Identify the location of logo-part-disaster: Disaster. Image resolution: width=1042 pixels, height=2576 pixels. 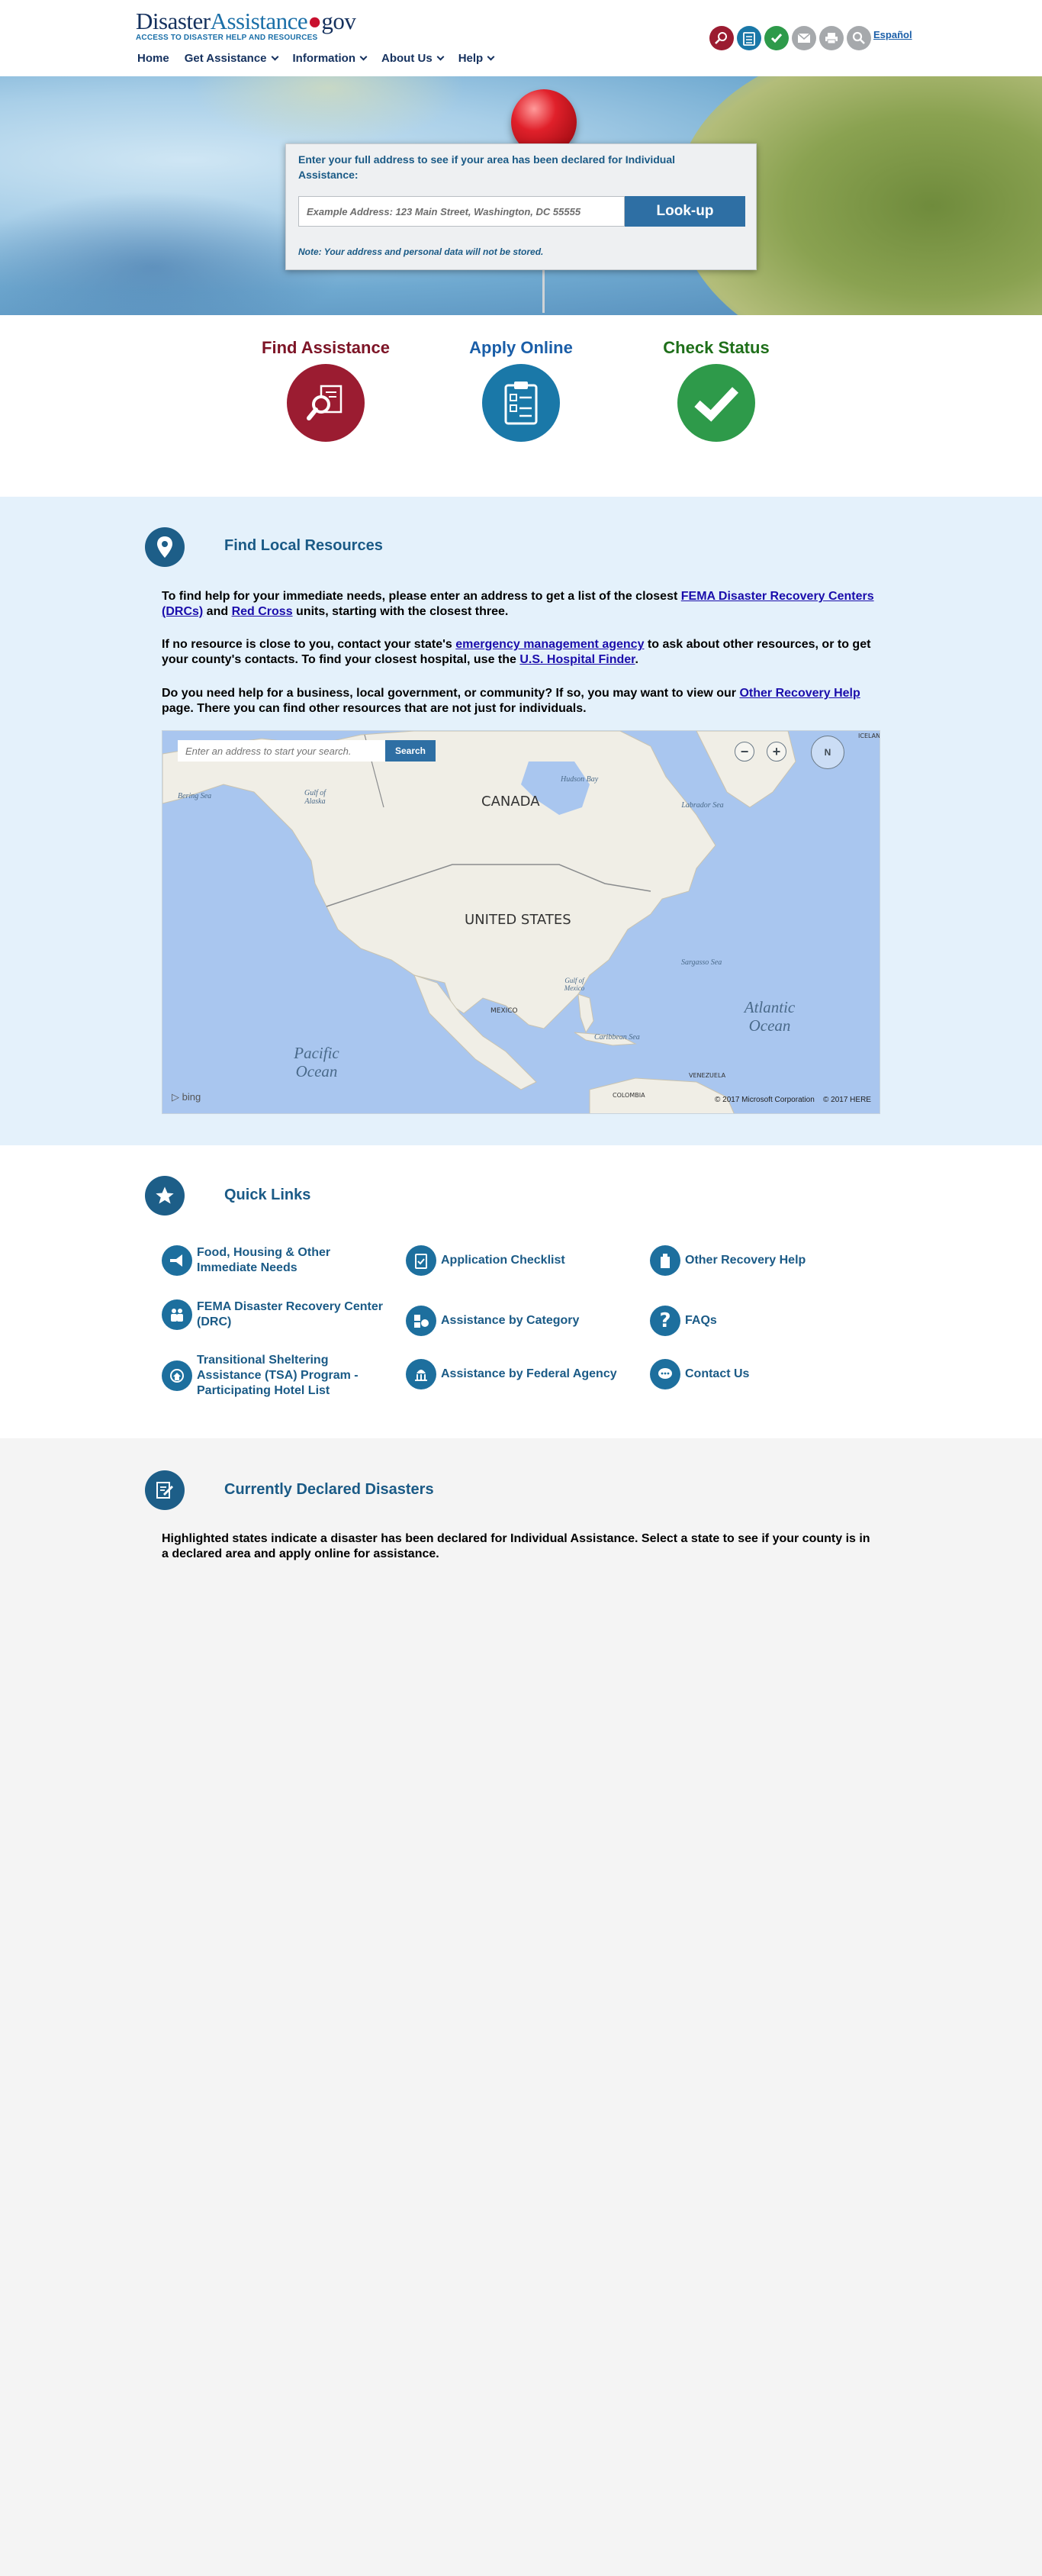
(173, 21).